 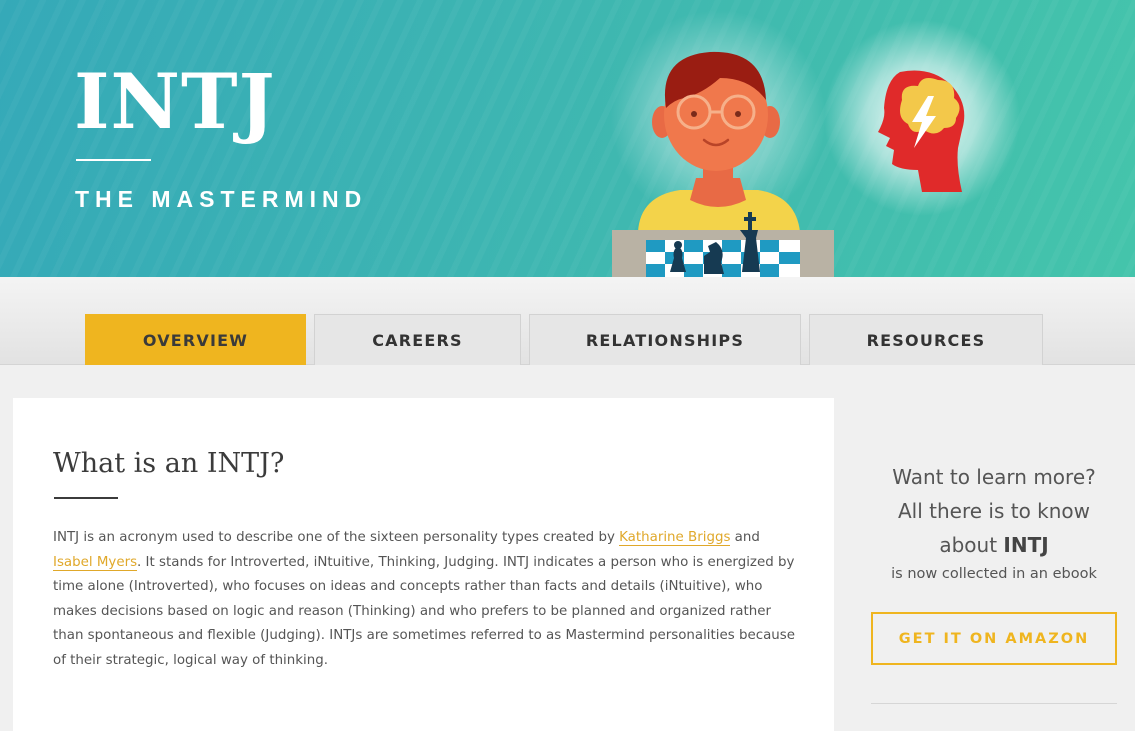 I want to click on tab-relationships: RELATIONSHIPS, so click(x=665, y=339).